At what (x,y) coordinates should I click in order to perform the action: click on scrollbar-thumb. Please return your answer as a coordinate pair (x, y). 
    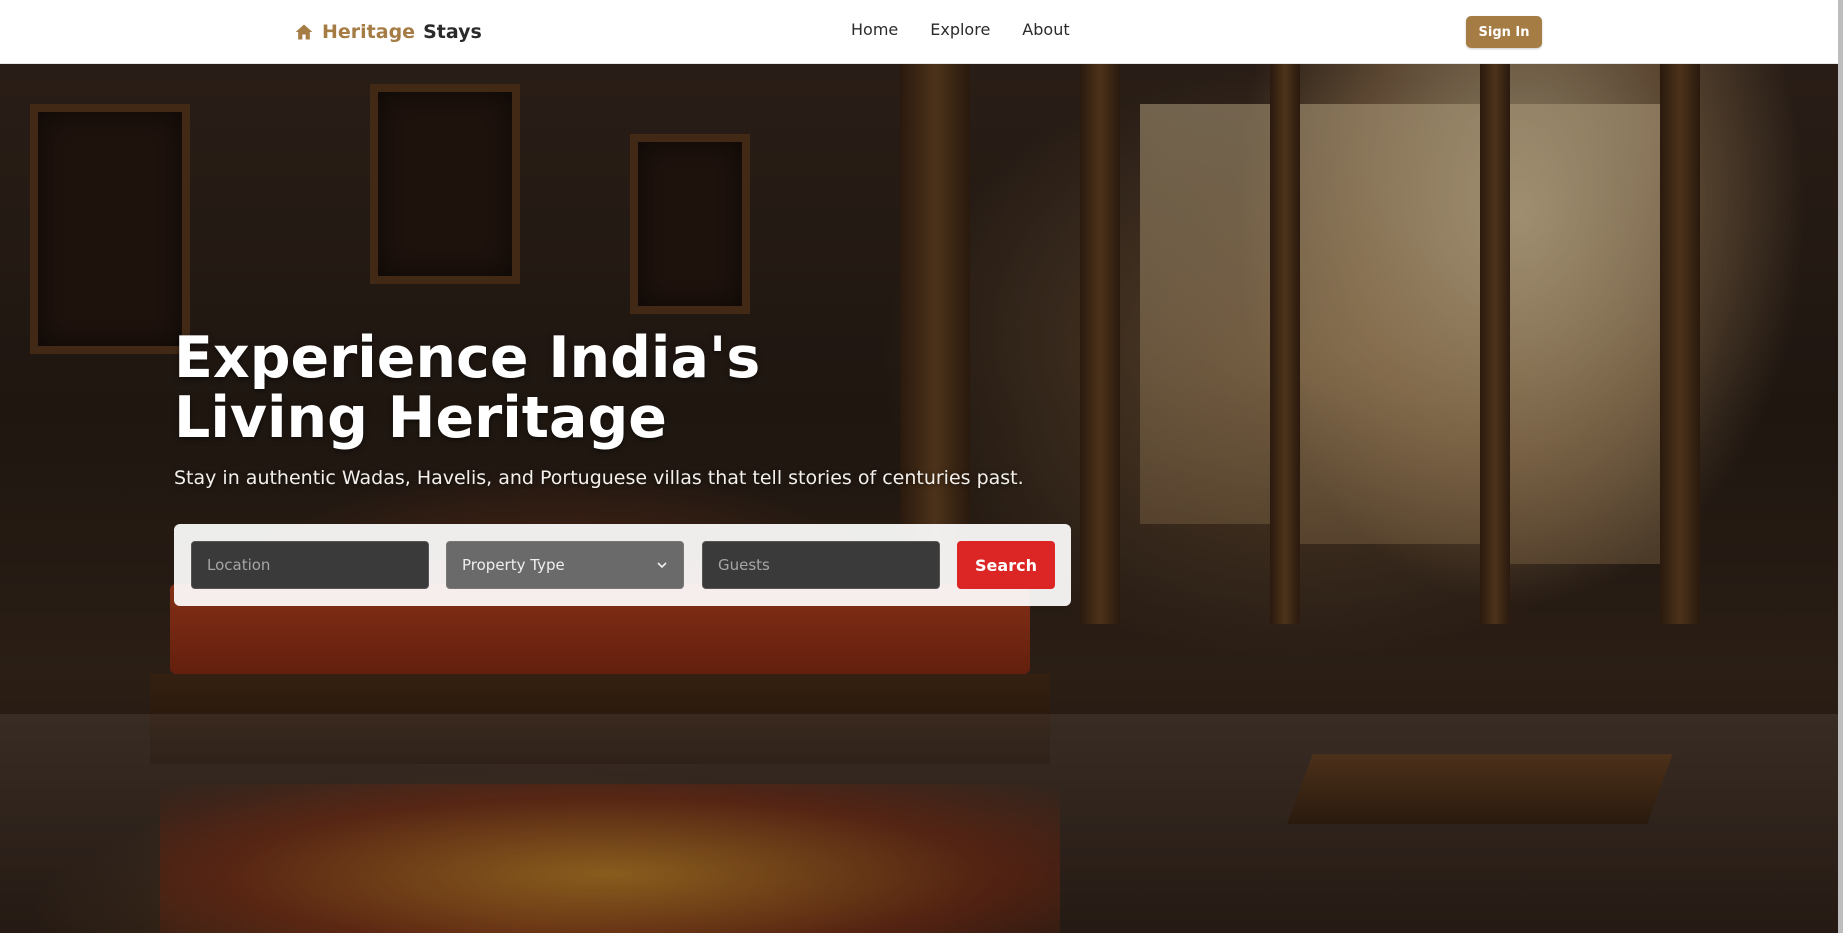
    Looking at the image, I should click on (1840, 466).